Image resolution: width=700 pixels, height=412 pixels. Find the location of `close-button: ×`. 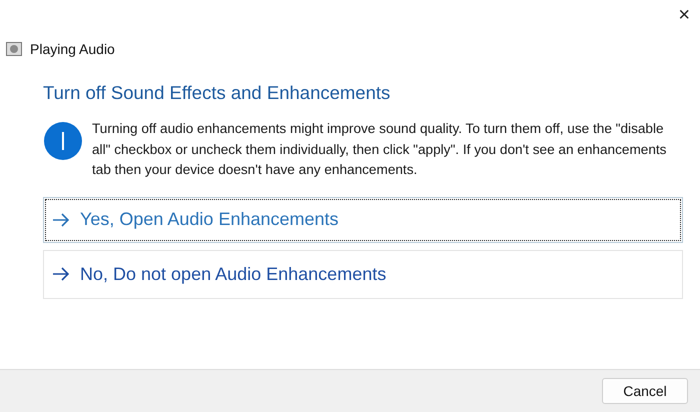

close-button: × is located at coordinates (684, 15).